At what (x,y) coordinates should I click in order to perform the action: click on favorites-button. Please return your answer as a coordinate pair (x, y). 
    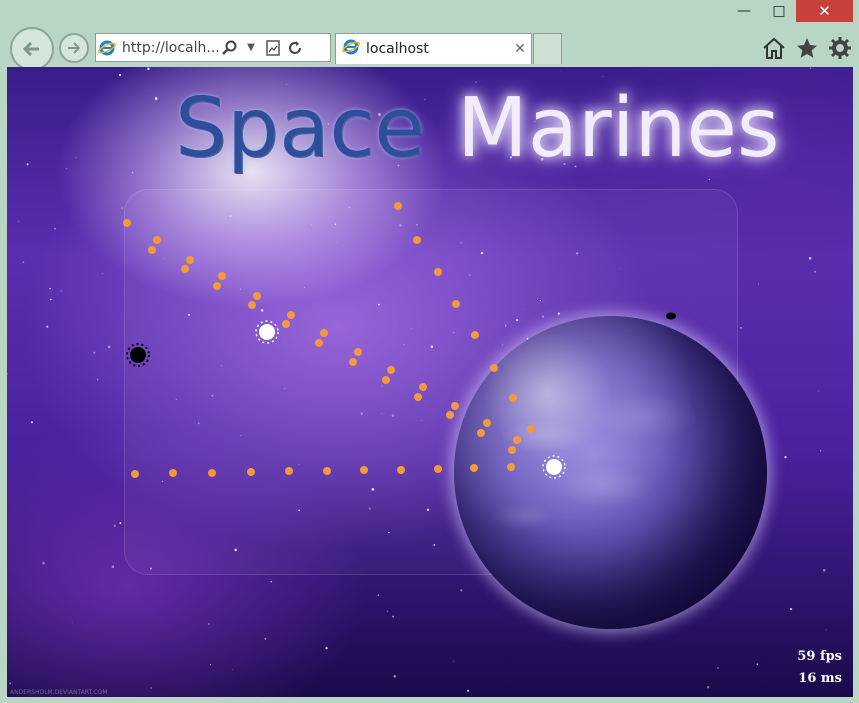
    Looking at the image, I should click on (807, 48).